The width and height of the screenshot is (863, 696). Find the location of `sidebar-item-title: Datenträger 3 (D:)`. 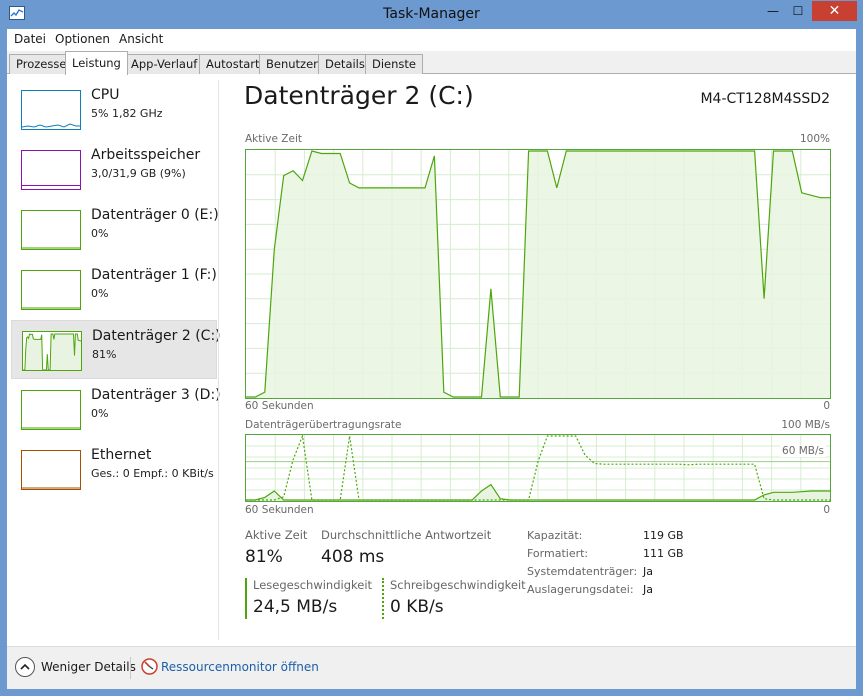

sidebar-item-title: Datenträger 3 (D:) is located at coordinates (156, 395).